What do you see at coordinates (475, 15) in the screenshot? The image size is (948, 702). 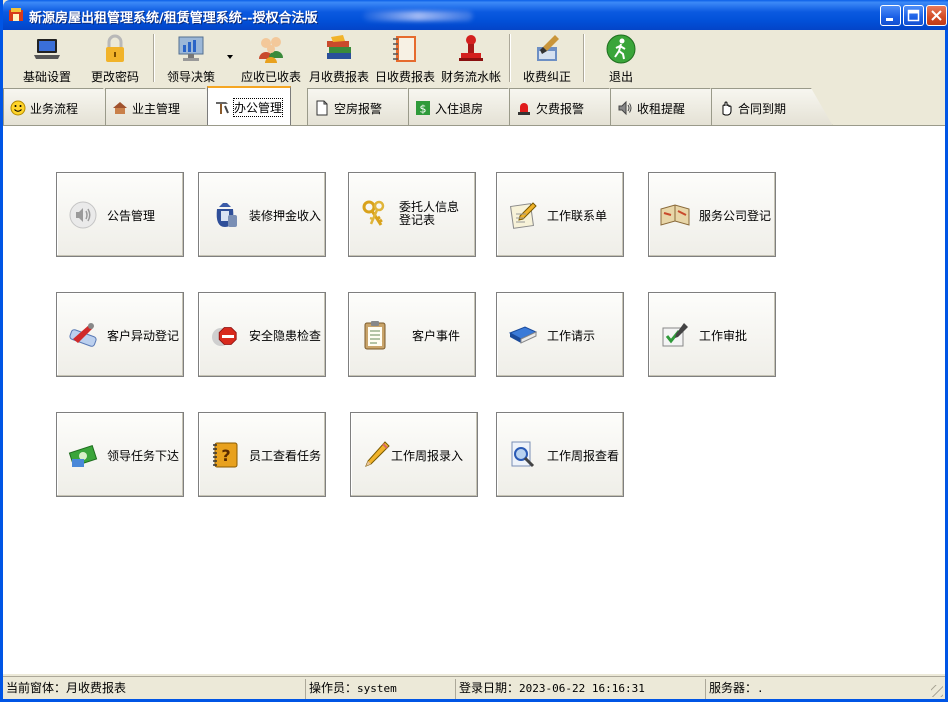 I see `title-bar: 新源房屋出租管理系统/租赁管理系统--授权合法版` at bounding box center [475, 15].